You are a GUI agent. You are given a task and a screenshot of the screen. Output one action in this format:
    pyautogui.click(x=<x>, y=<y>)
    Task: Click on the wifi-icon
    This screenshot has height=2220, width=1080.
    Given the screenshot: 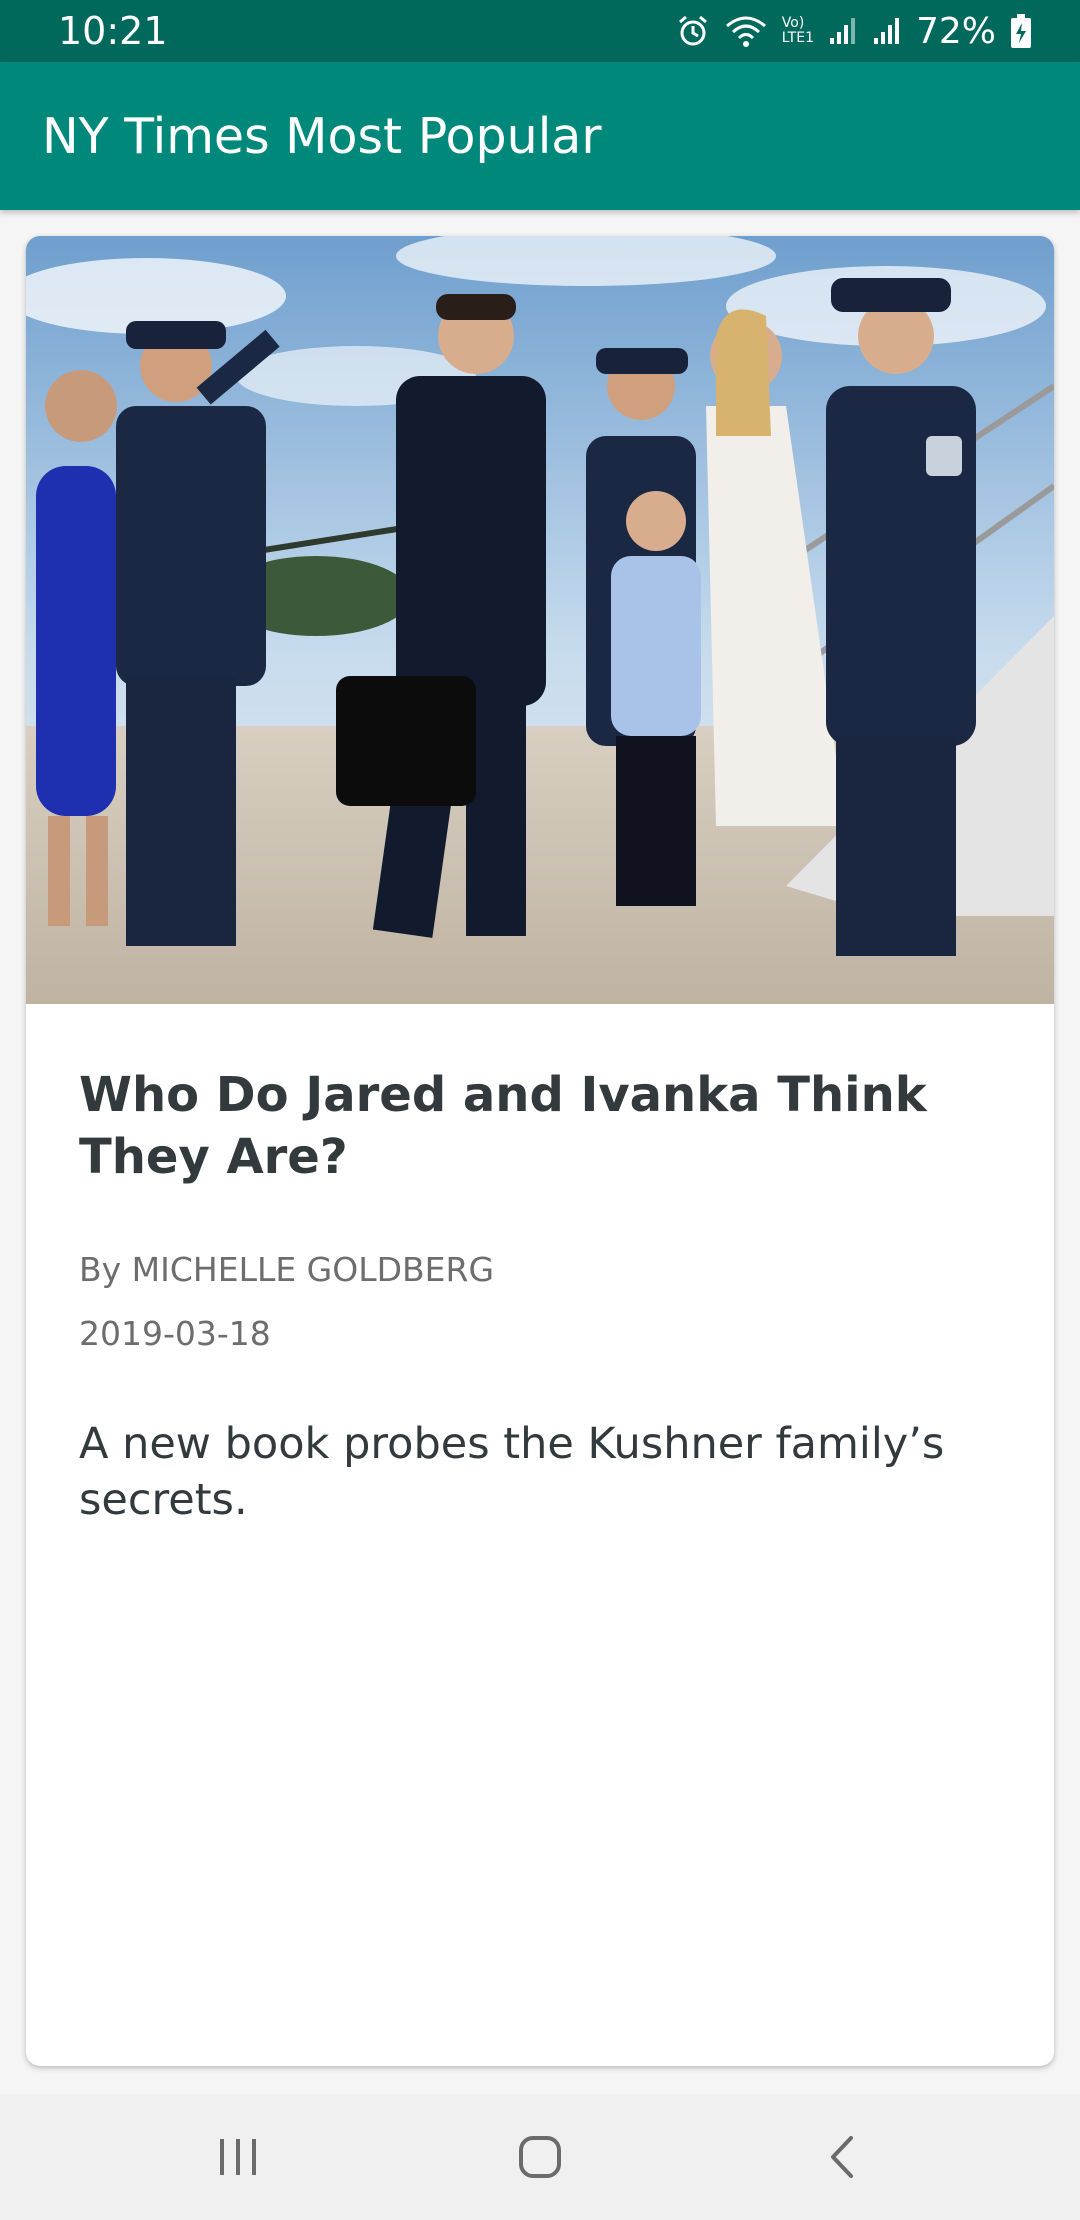 What is the action you would take?
    pyautogui.click(x=746, y=31)
    